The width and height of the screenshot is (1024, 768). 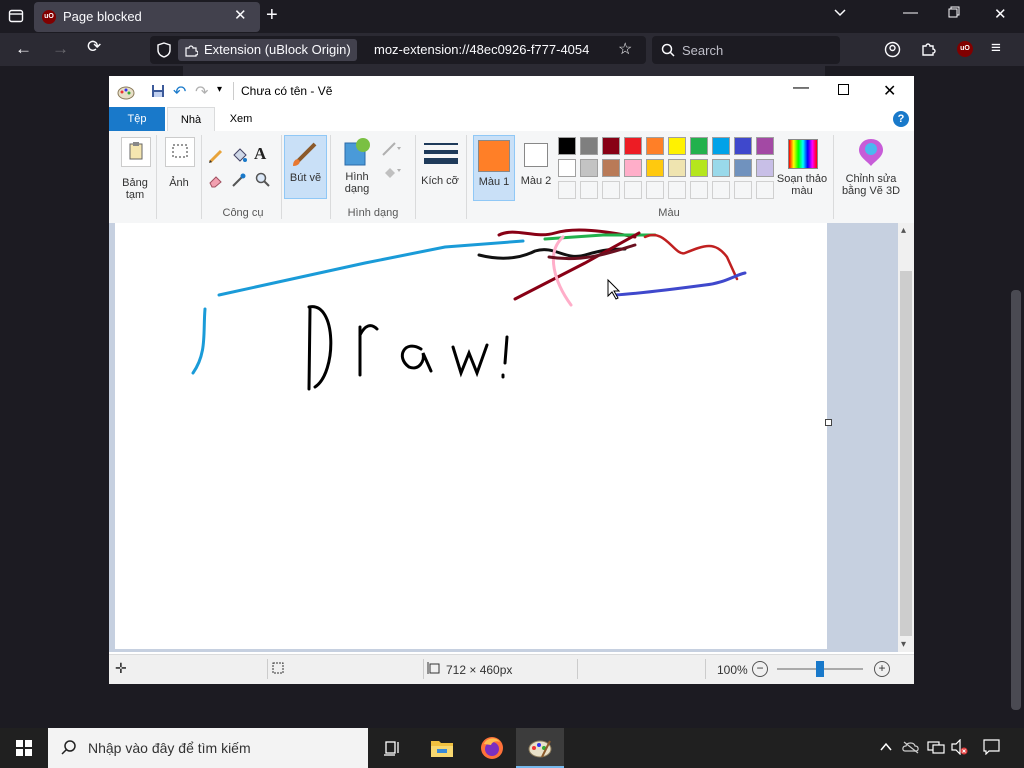 What do you see at coordinates (991, 748) in the screenshot?
I see `notifications-icon` at bounding box center [991, 748].